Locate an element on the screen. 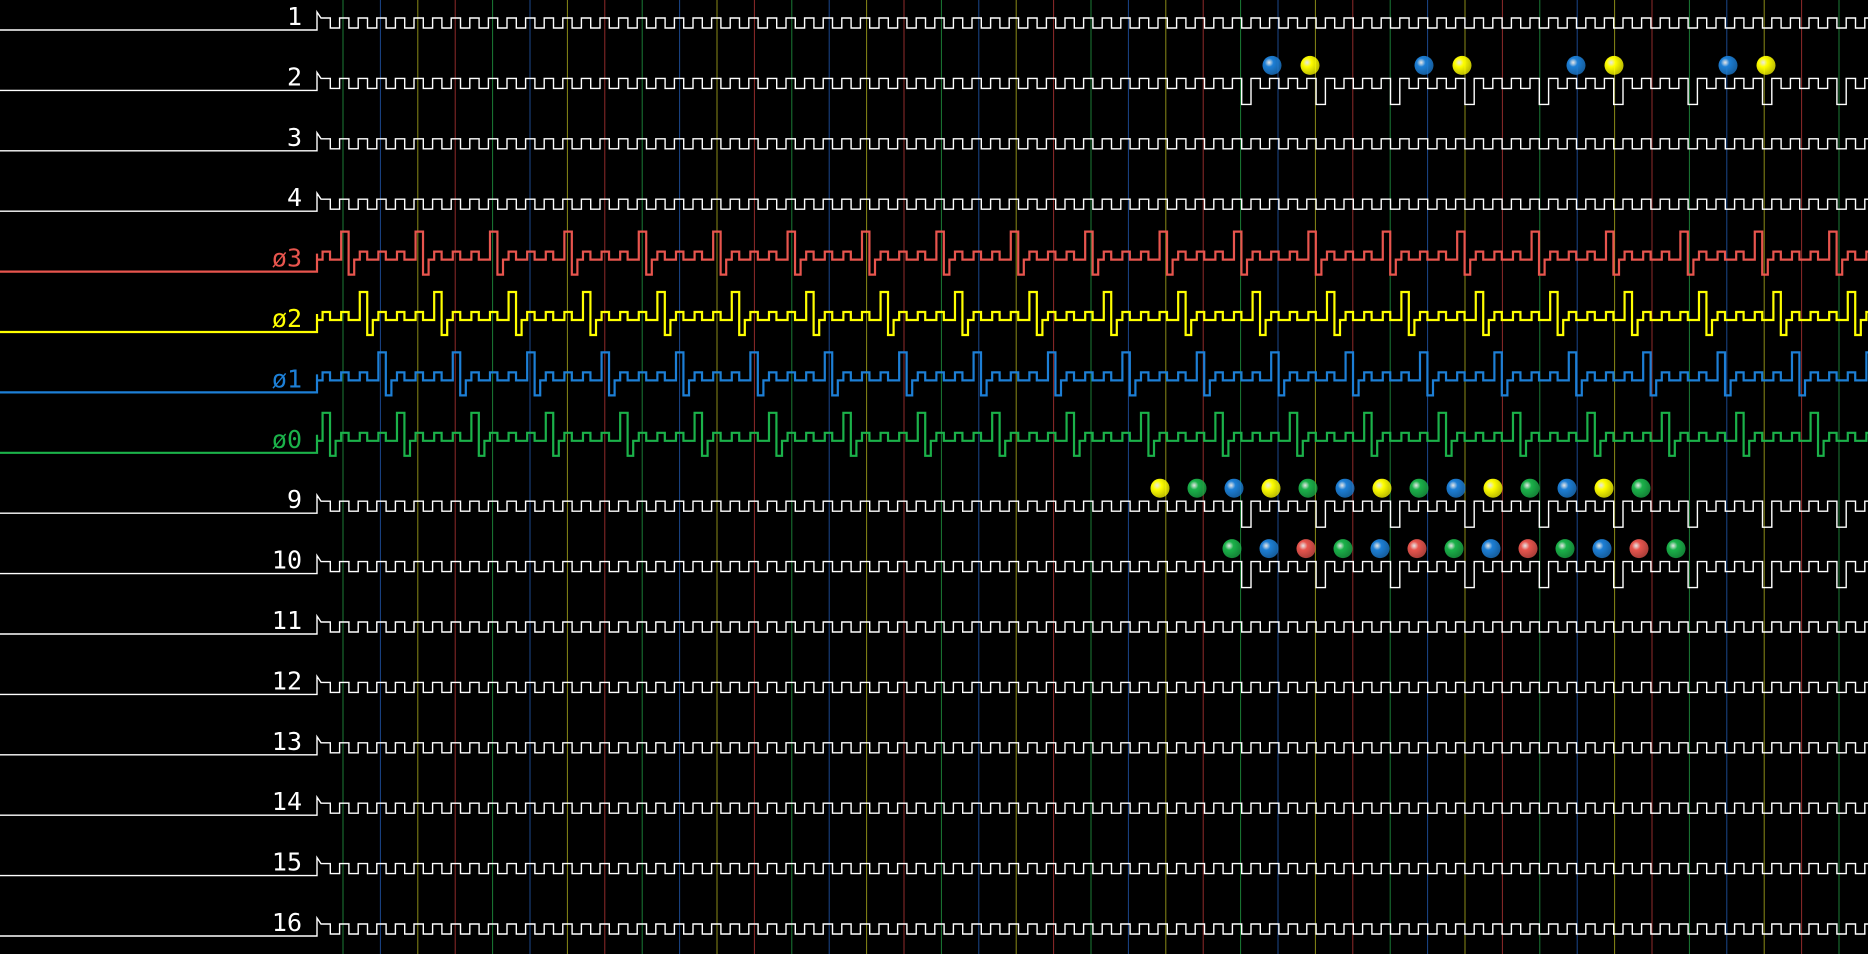  channel-labels: 1234ø3ø2ø1ø0910111213141516 is located at coordinates (287, 469).